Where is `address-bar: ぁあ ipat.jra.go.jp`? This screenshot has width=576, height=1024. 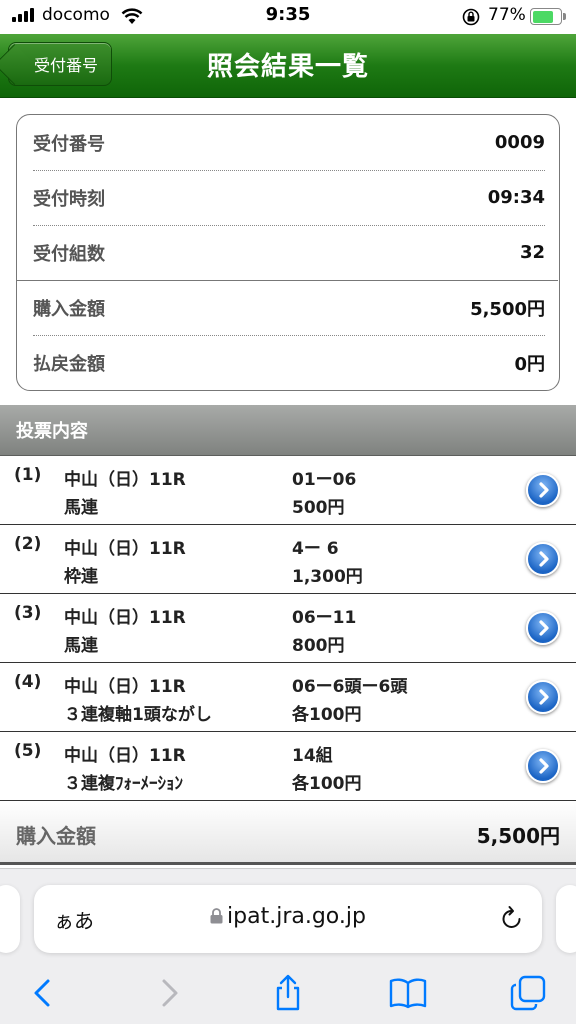
address-bar: ぁあ ipat.jra.go.jp is located at coordinates (288, 919).